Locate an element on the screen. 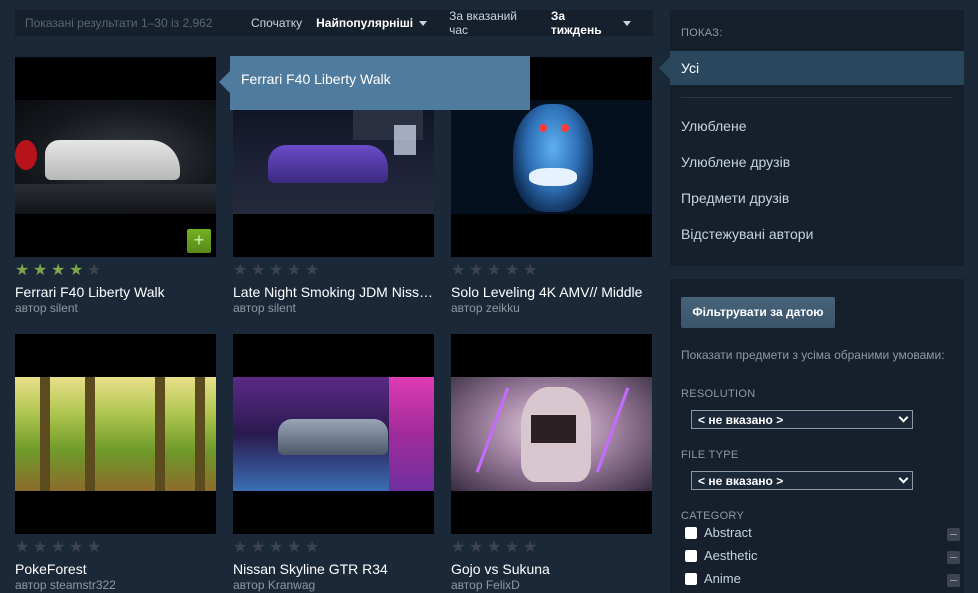 The width and height of the screenshot is (978, 593). show-friends-items-option: Предмети друзів is located at coordinates (822, 198).